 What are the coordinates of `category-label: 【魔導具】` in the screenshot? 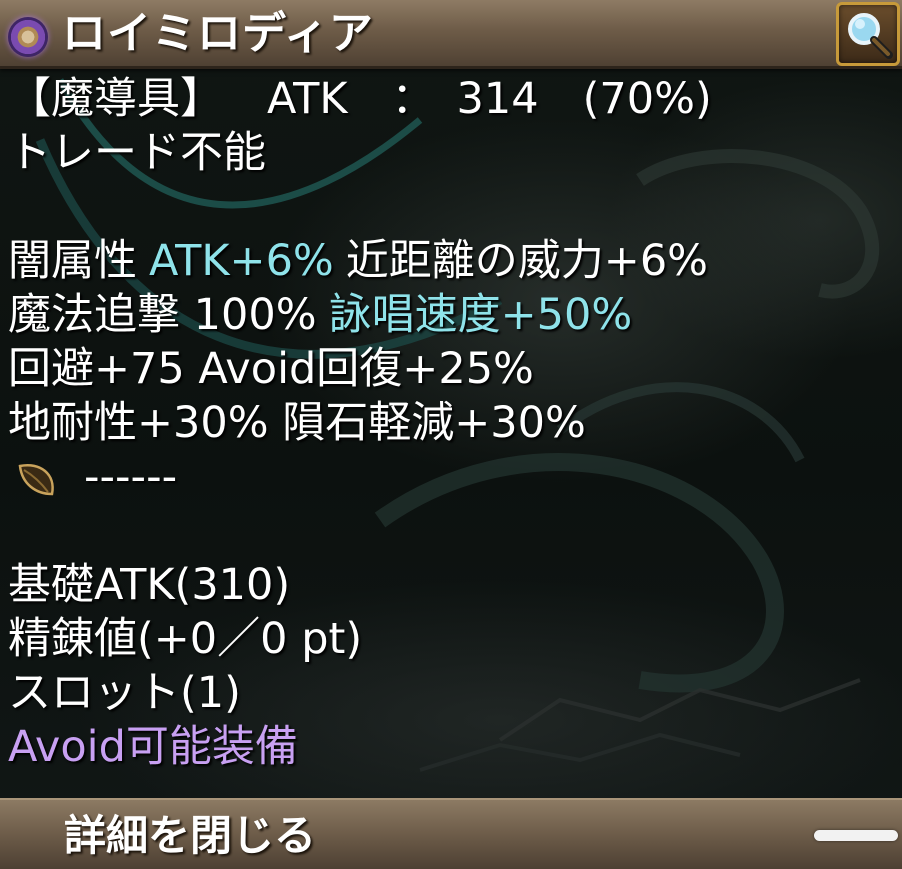 It's located at (115, 99).